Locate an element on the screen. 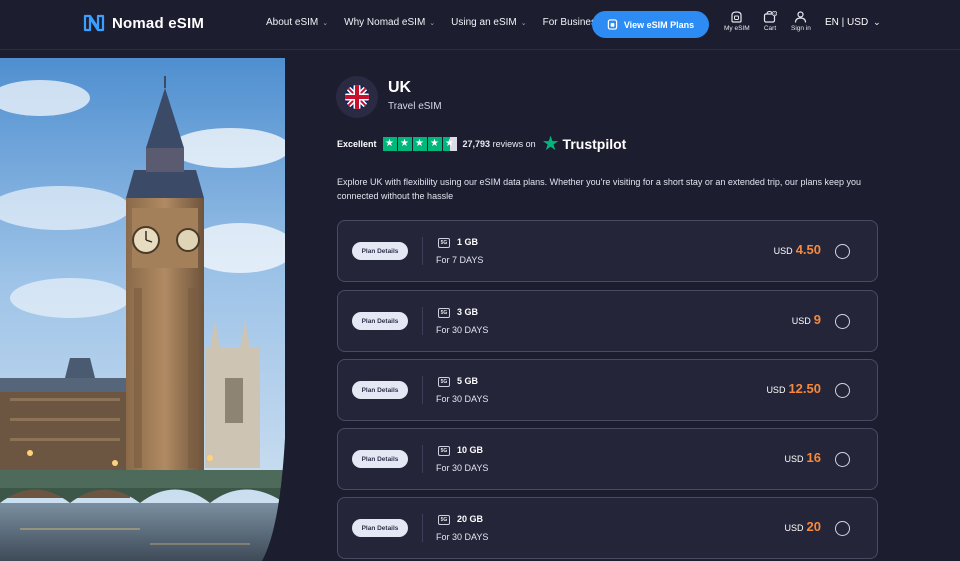  plan-price: USD 9 is located at coordinates (806, 319).